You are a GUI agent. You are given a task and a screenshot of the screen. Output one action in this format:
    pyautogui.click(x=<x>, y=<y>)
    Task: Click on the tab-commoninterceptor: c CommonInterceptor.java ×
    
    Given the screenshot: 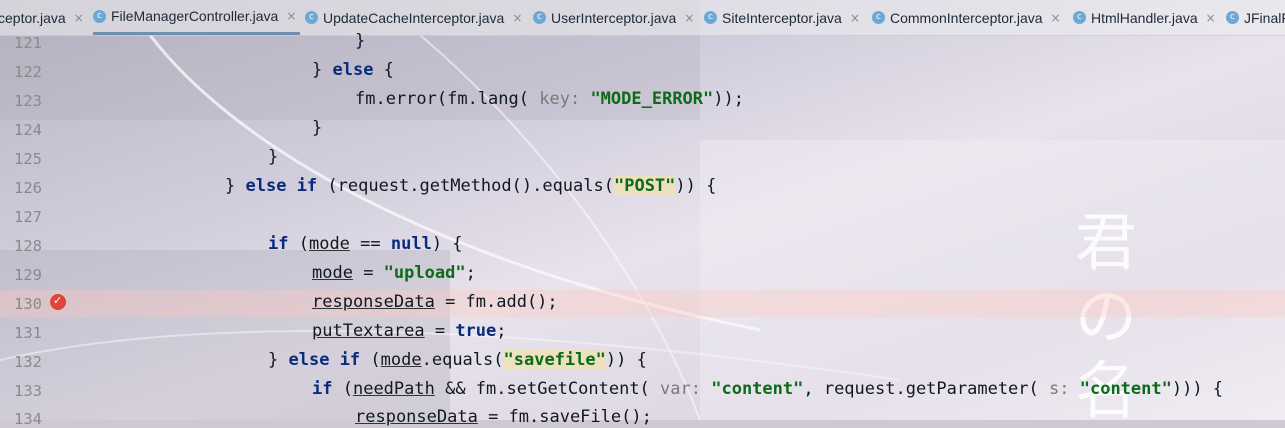 What is the action you would take?
    pyautogui.click(x=966, y=17)
    